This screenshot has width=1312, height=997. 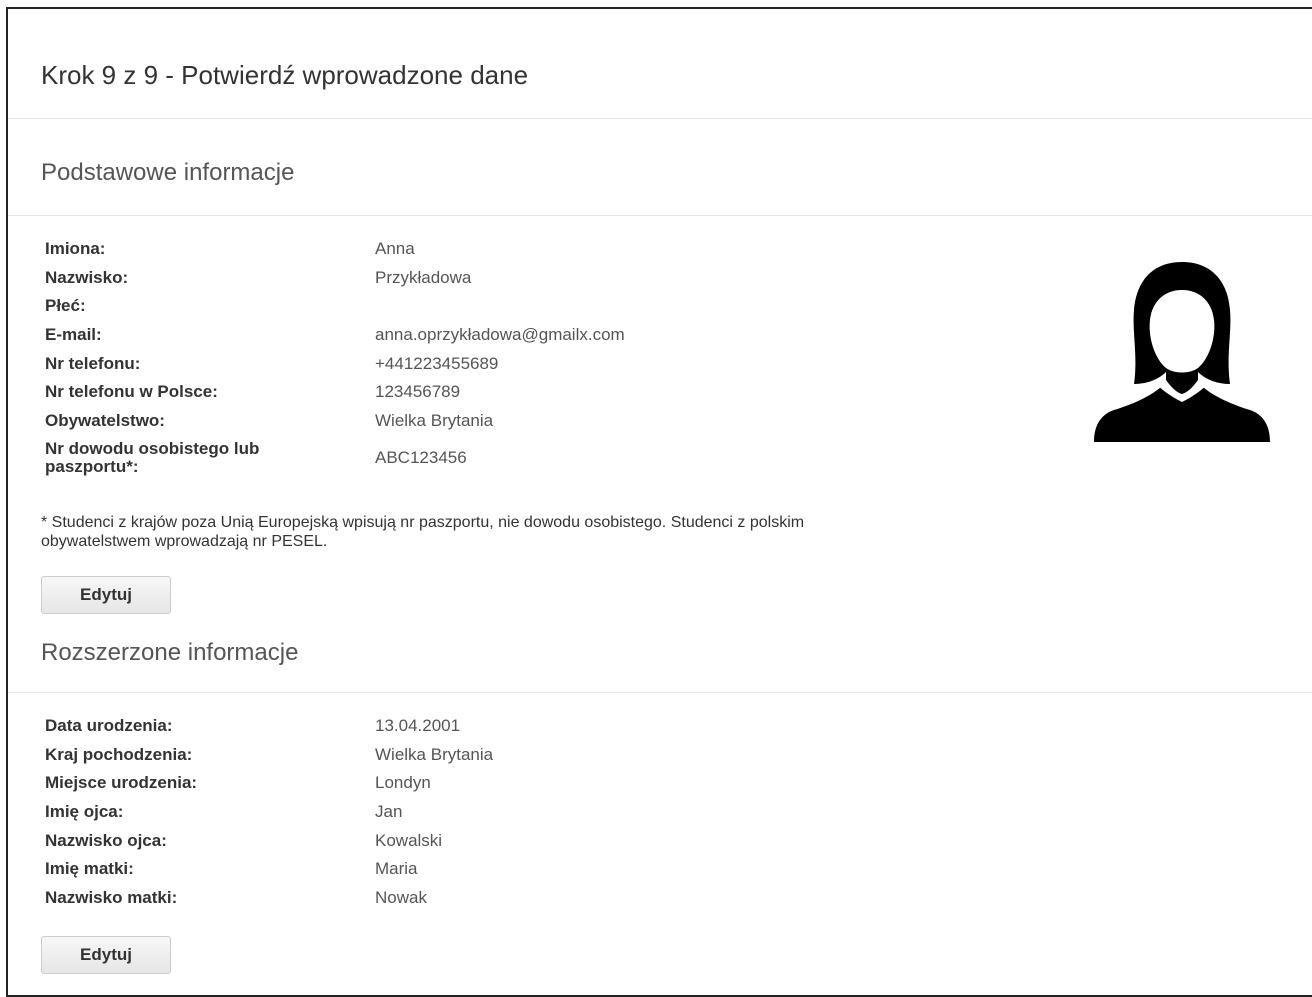 I want to click on basic-info-title: Podstawowe informacje, so click(x=168, y=172).